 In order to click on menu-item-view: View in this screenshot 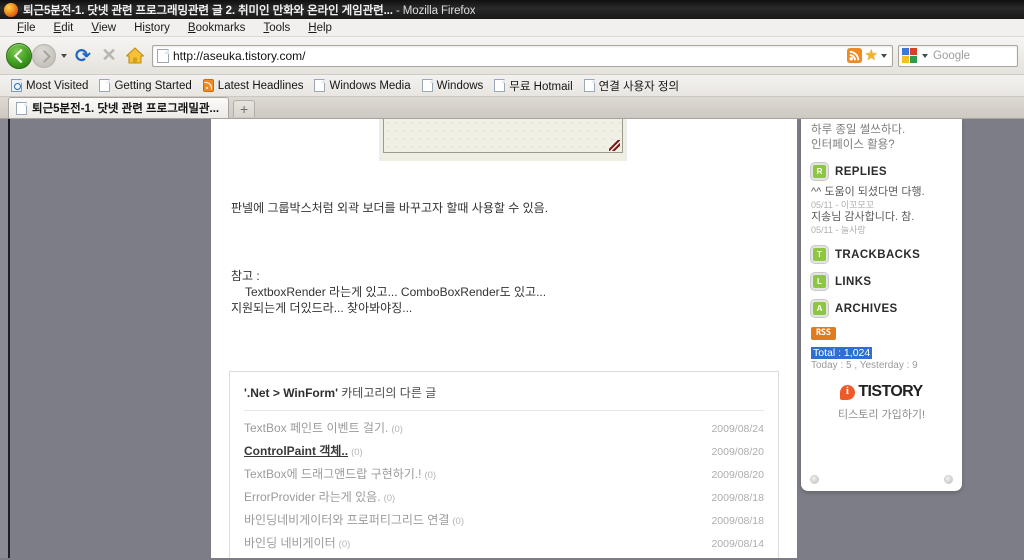, I will do `click(103, 28)`.